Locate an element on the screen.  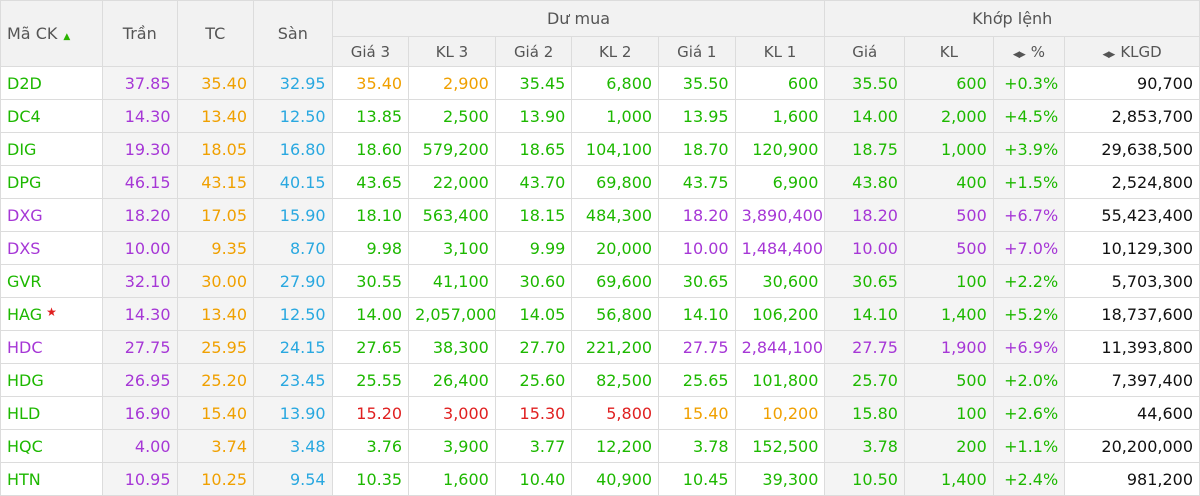
ceiling-price-cell: 37.85 is located at coordinates (140, 83).